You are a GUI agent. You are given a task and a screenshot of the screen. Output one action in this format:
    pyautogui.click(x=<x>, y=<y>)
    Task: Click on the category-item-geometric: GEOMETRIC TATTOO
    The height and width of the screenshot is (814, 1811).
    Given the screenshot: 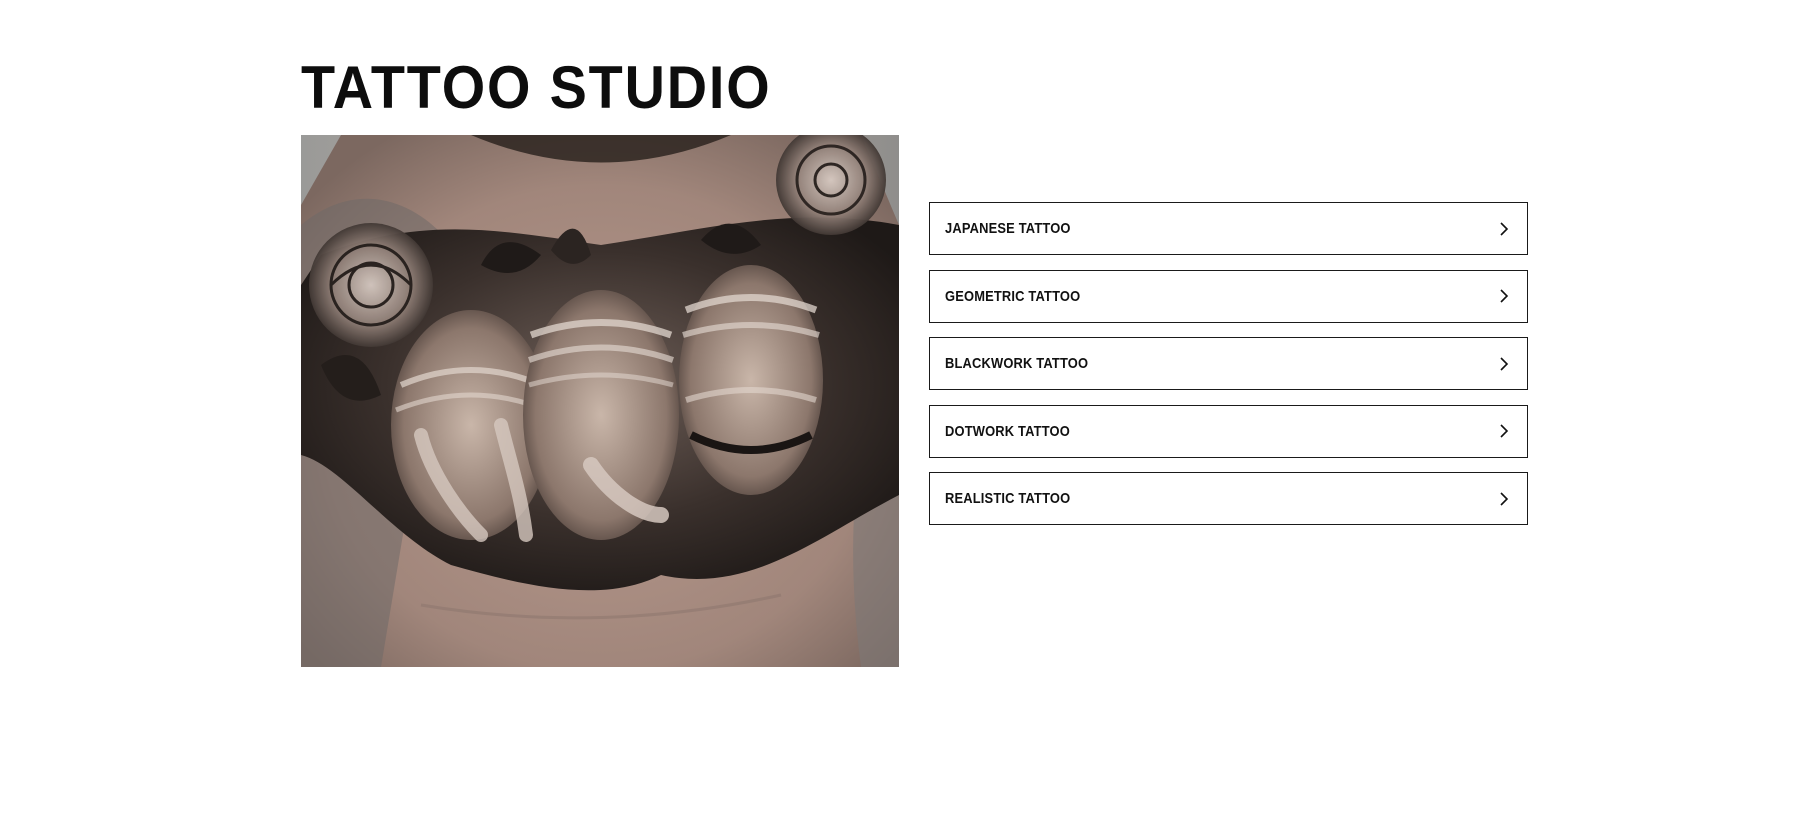 What is the action you would take?
    pyautogui.click(x=1228, y=296)
    